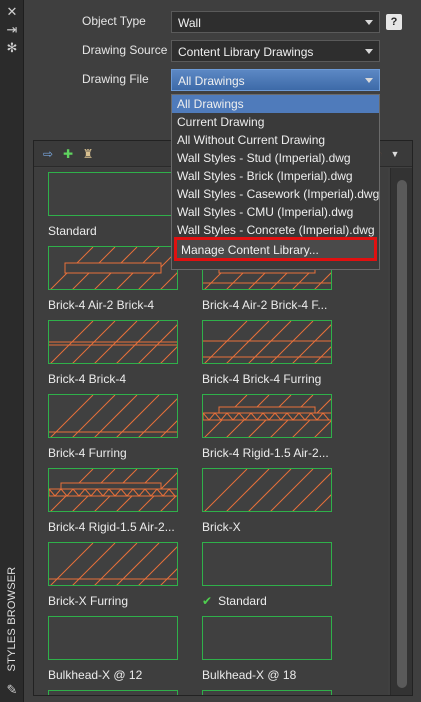 This screenshot has width=421, height=702. I want to click on style-tile: Brick-4 Brick-4 Furring, so click(268, 353).